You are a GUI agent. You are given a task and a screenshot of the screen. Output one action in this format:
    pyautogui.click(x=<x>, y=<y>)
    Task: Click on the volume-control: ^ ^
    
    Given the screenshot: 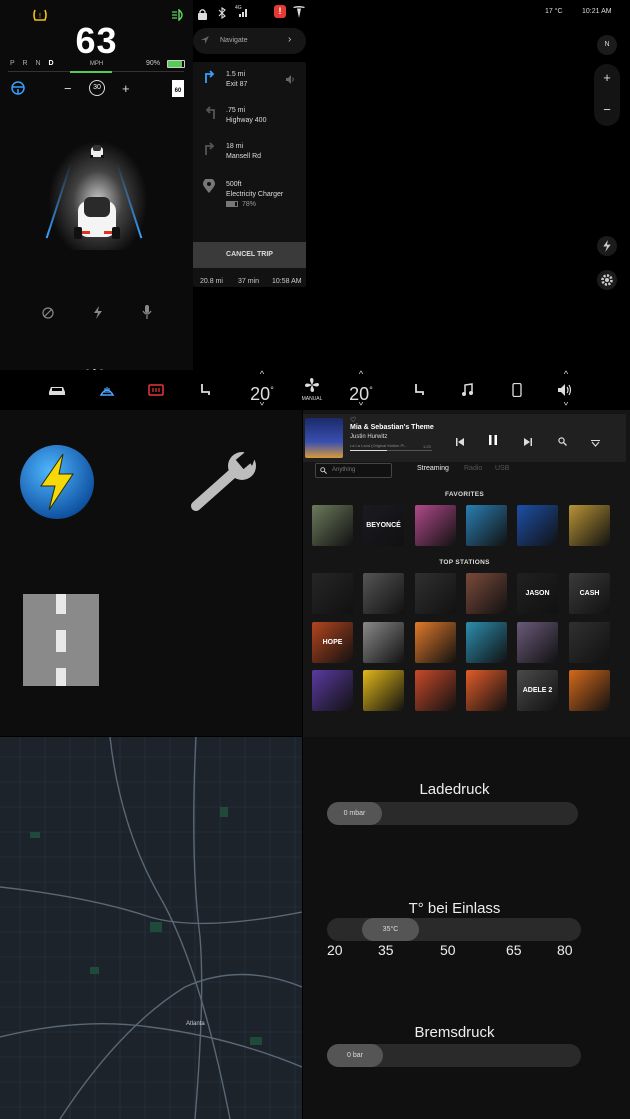 What is the action you would take?
    pyautogui.click(x=566, y=389)
    